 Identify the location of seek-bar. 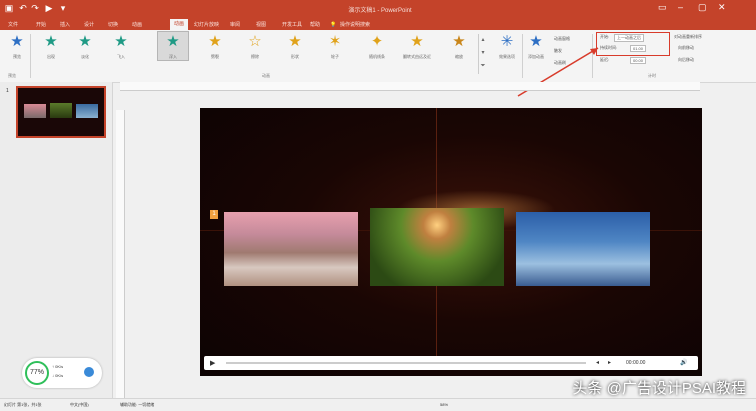
(406, 363).